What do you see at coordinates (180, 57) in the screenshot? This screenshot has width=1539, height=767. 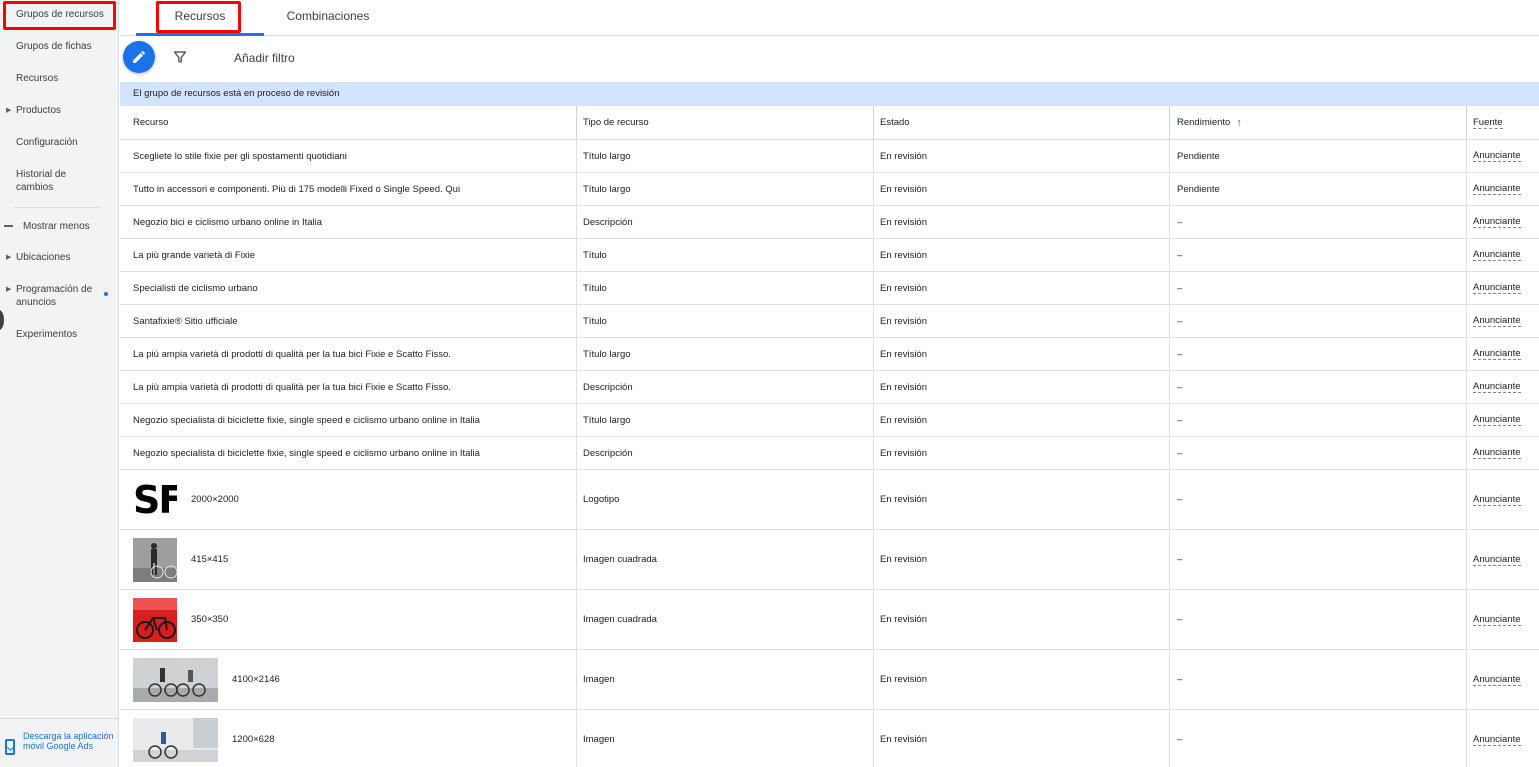 I see `filter-button` at bounding box center [180, 57].